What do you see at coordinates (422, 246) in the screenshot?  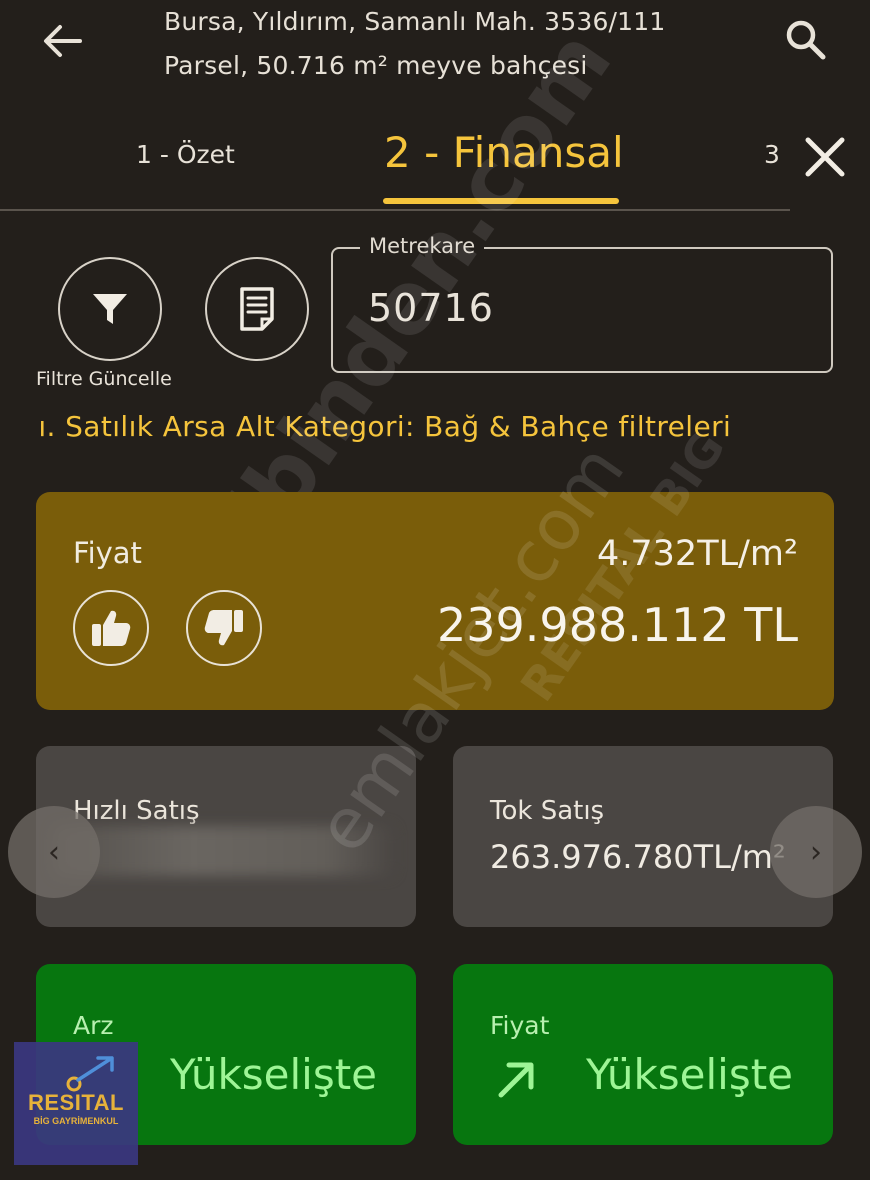 I see `metrekare-field-label: Metrekare` at bounding box center [422, 246].